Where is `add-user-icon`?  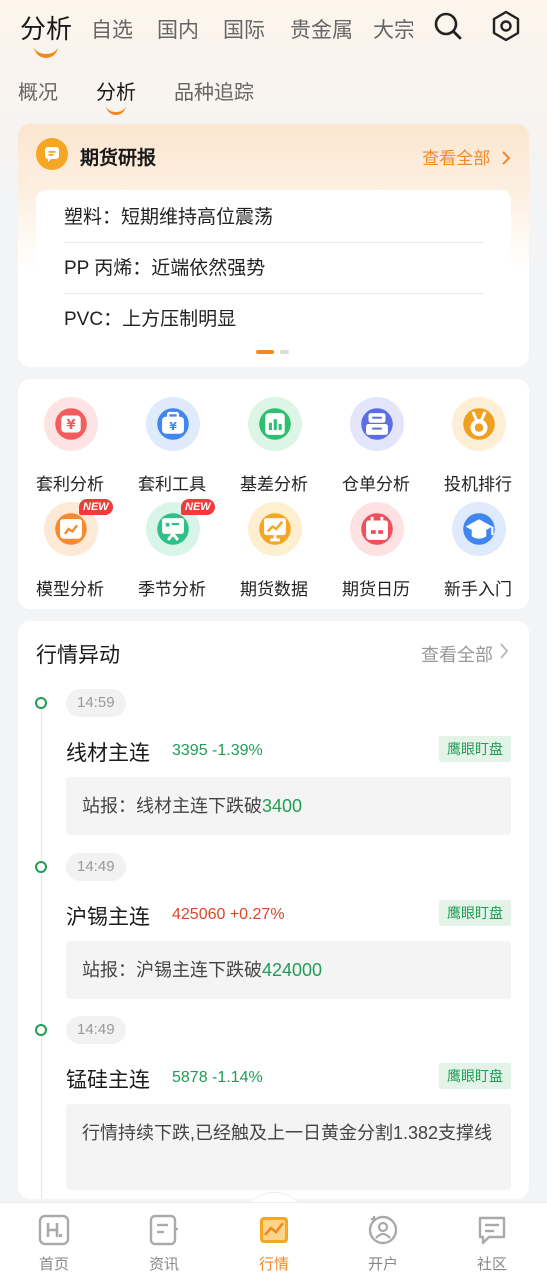
add-user-icon is located at coordinates (383, 1230).